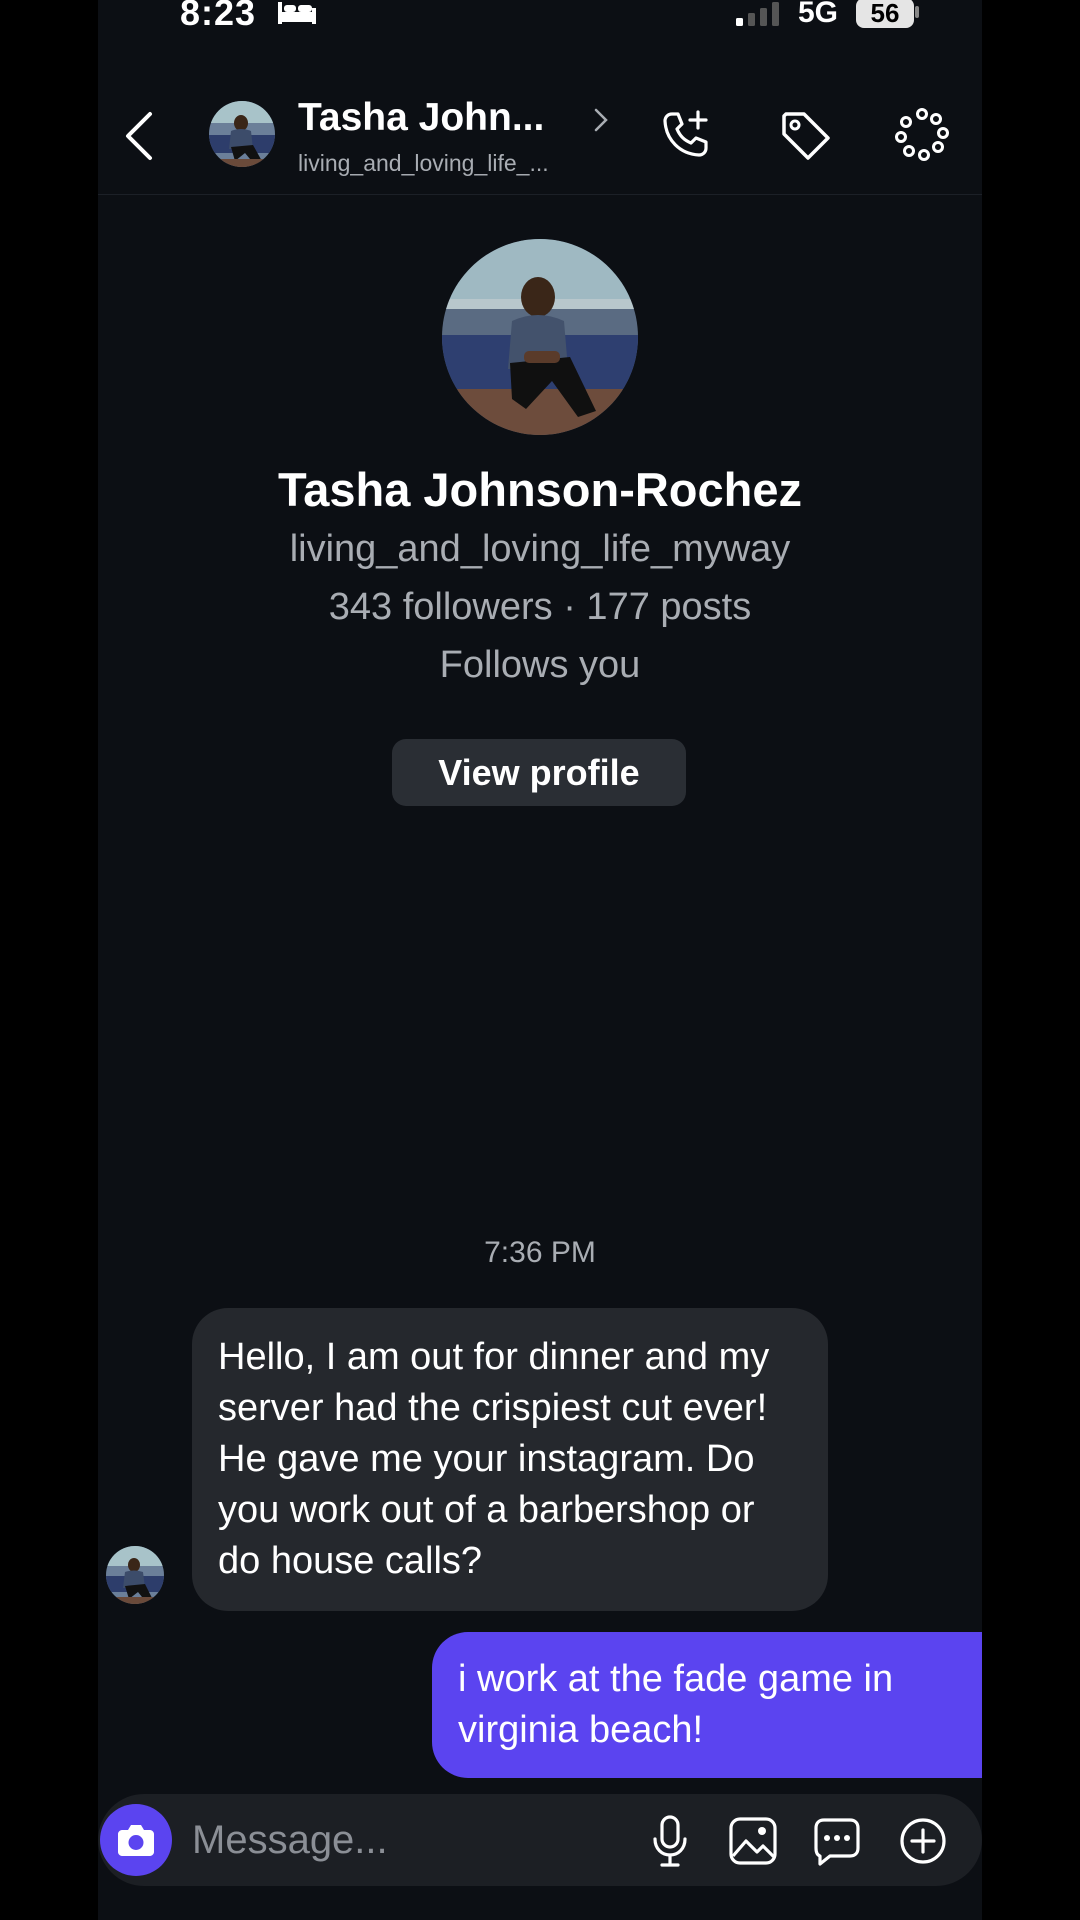  Describe the element at coordinates (922, 135) in the screenshot. I see `dots-circle-icon` at that location.